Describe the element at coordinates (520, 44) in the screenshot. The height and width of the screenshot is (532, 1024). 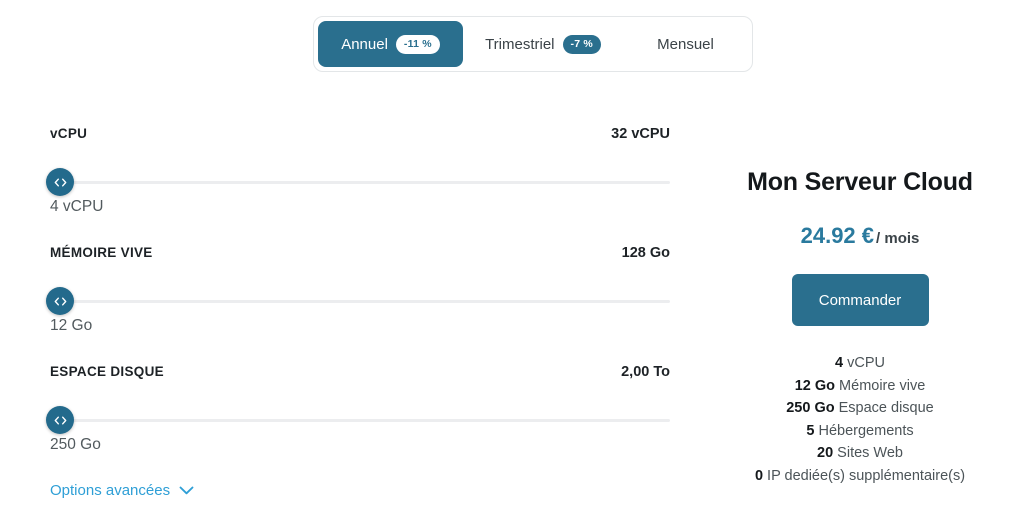
I see `tab-trimestriel-label: Trimestriel` at that location.